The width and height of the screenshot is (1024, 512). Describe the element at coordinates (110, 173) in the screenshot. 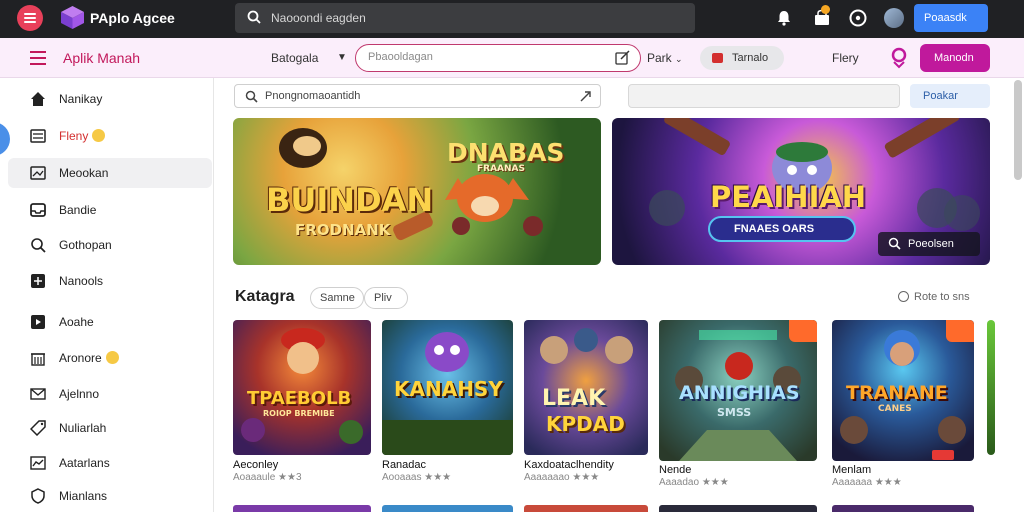

I see `sidebar-item-meookan: Meookan` at that location.